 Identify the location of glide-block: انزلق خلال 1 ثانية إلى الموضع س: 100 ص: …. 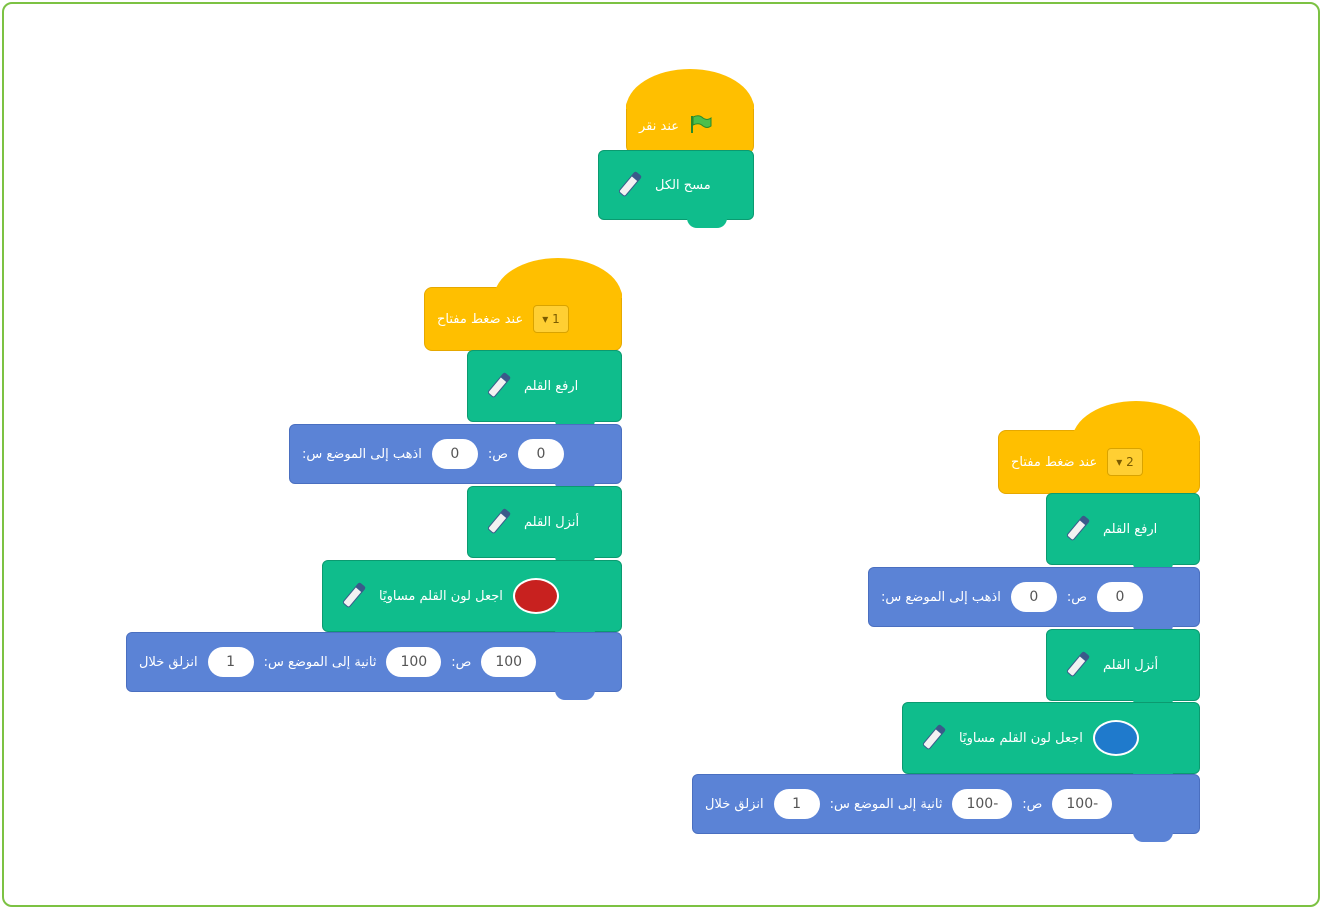
(374, 666).